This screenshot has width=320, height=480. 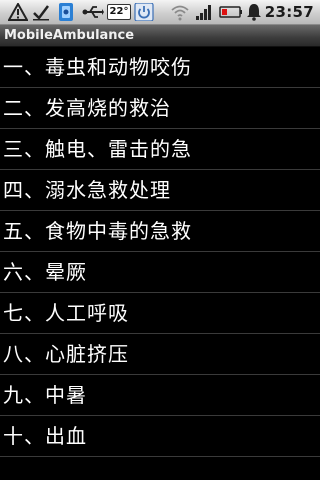 What do you see at coordinates (45, 395) in the screenshot?
I see `list-item-label: 九、中暑` at bounding box center [45, 395].